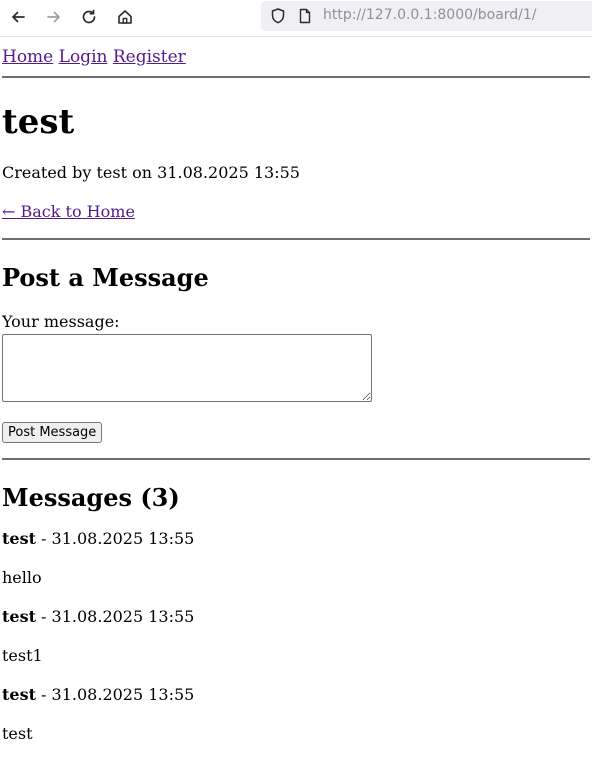 The width and height of the screenshot is (592, 774). Describe the element at coordinates (17, 733) in the screenshot. I see `message-text: test` at that location.